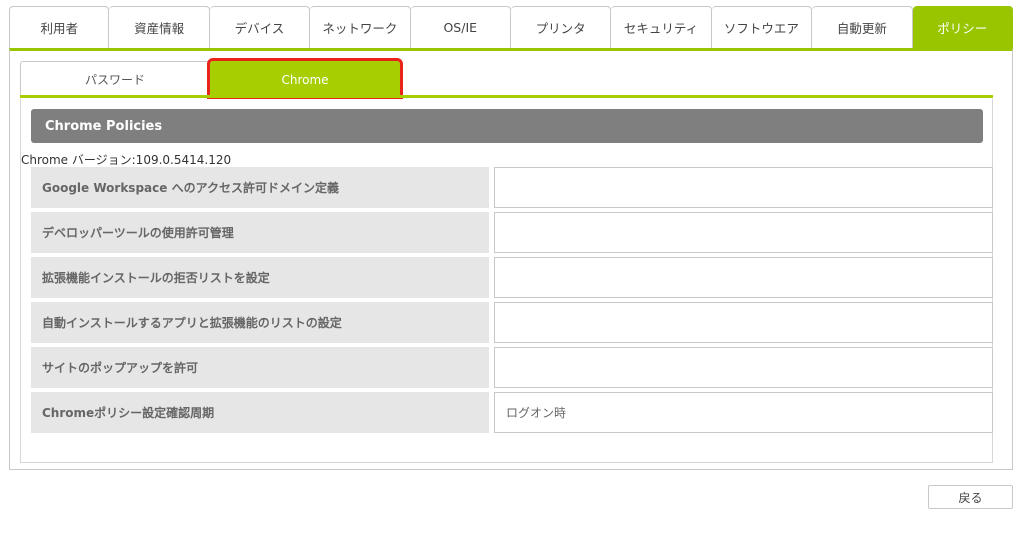 Image resolution: width=1024 pixels, height=541 pixels. I want to click on table-row: デベロッパーツールの使用許可管理, so click(512, 234).